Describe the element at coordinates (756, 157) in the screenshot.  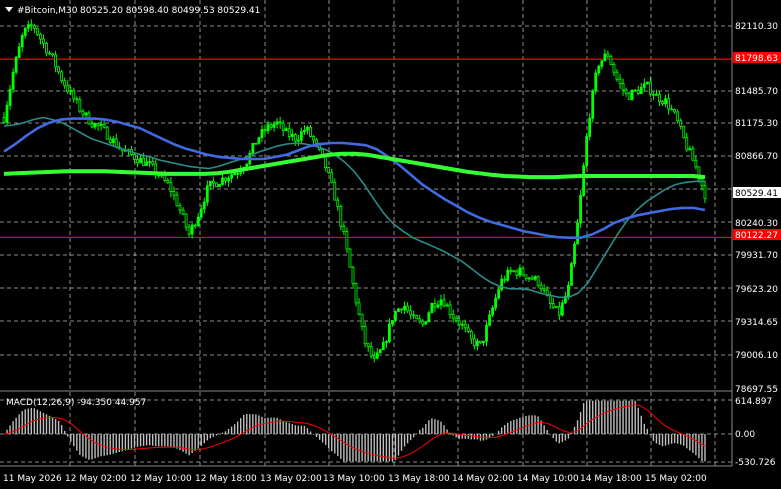
I see `price-tick: 80866.70` at that location.